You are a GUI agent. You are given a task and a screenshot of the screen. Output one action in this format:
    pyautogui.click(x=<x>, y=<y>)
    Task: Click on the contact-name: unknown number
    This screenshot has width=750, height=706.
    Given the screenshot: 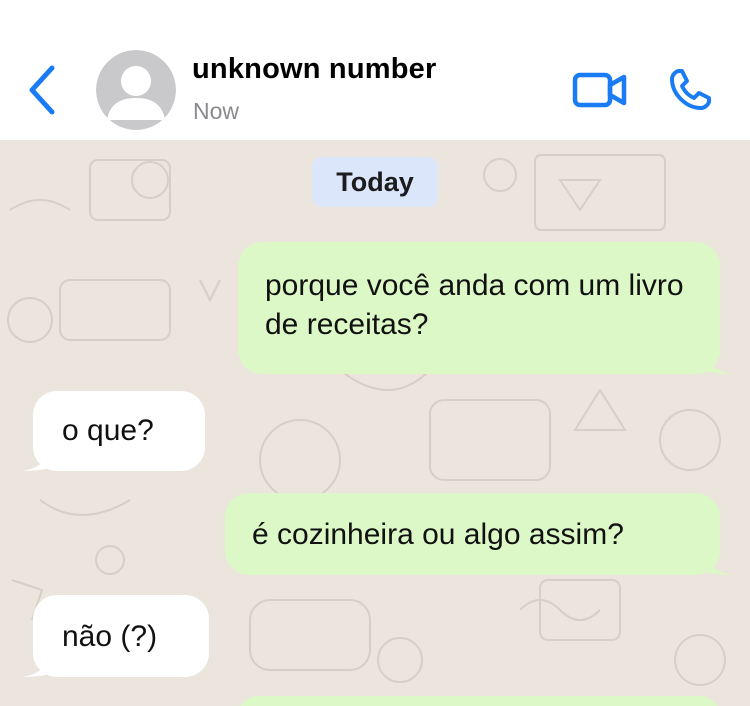 What is the action you would take?
    pyautogui.click(x=314, y=69)
    